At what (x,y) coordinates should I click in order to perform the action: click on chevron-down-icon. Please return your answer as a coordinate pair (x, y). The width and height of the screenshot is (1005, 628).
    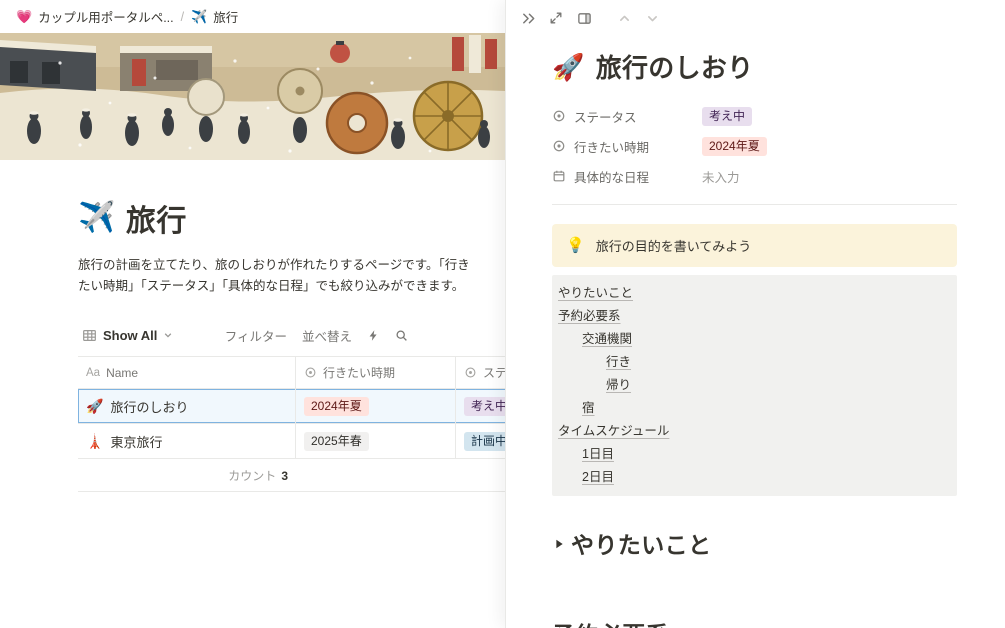
    Looking at the image, I should click on (168, 335).